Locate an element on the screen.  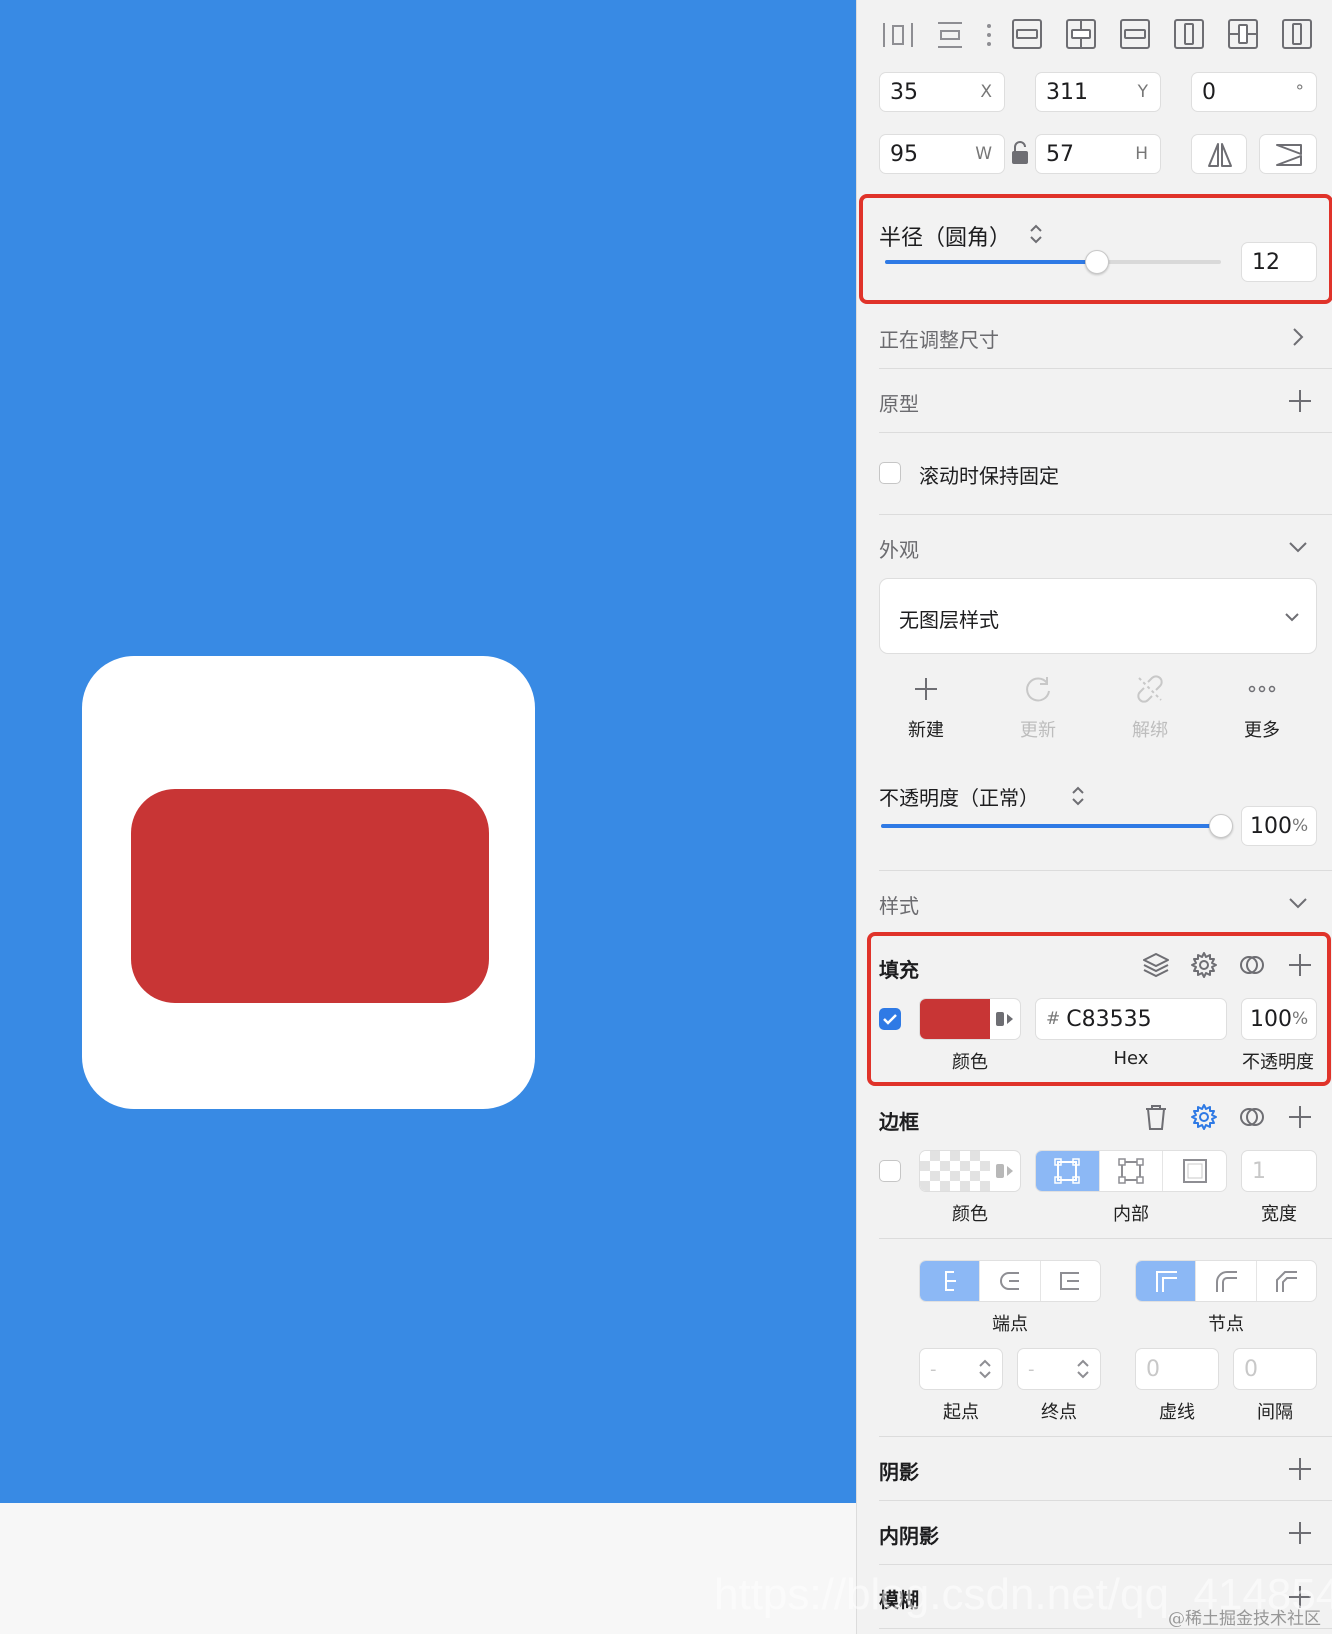
end-arrow-value: - is located at coordinates (1047, 1369).